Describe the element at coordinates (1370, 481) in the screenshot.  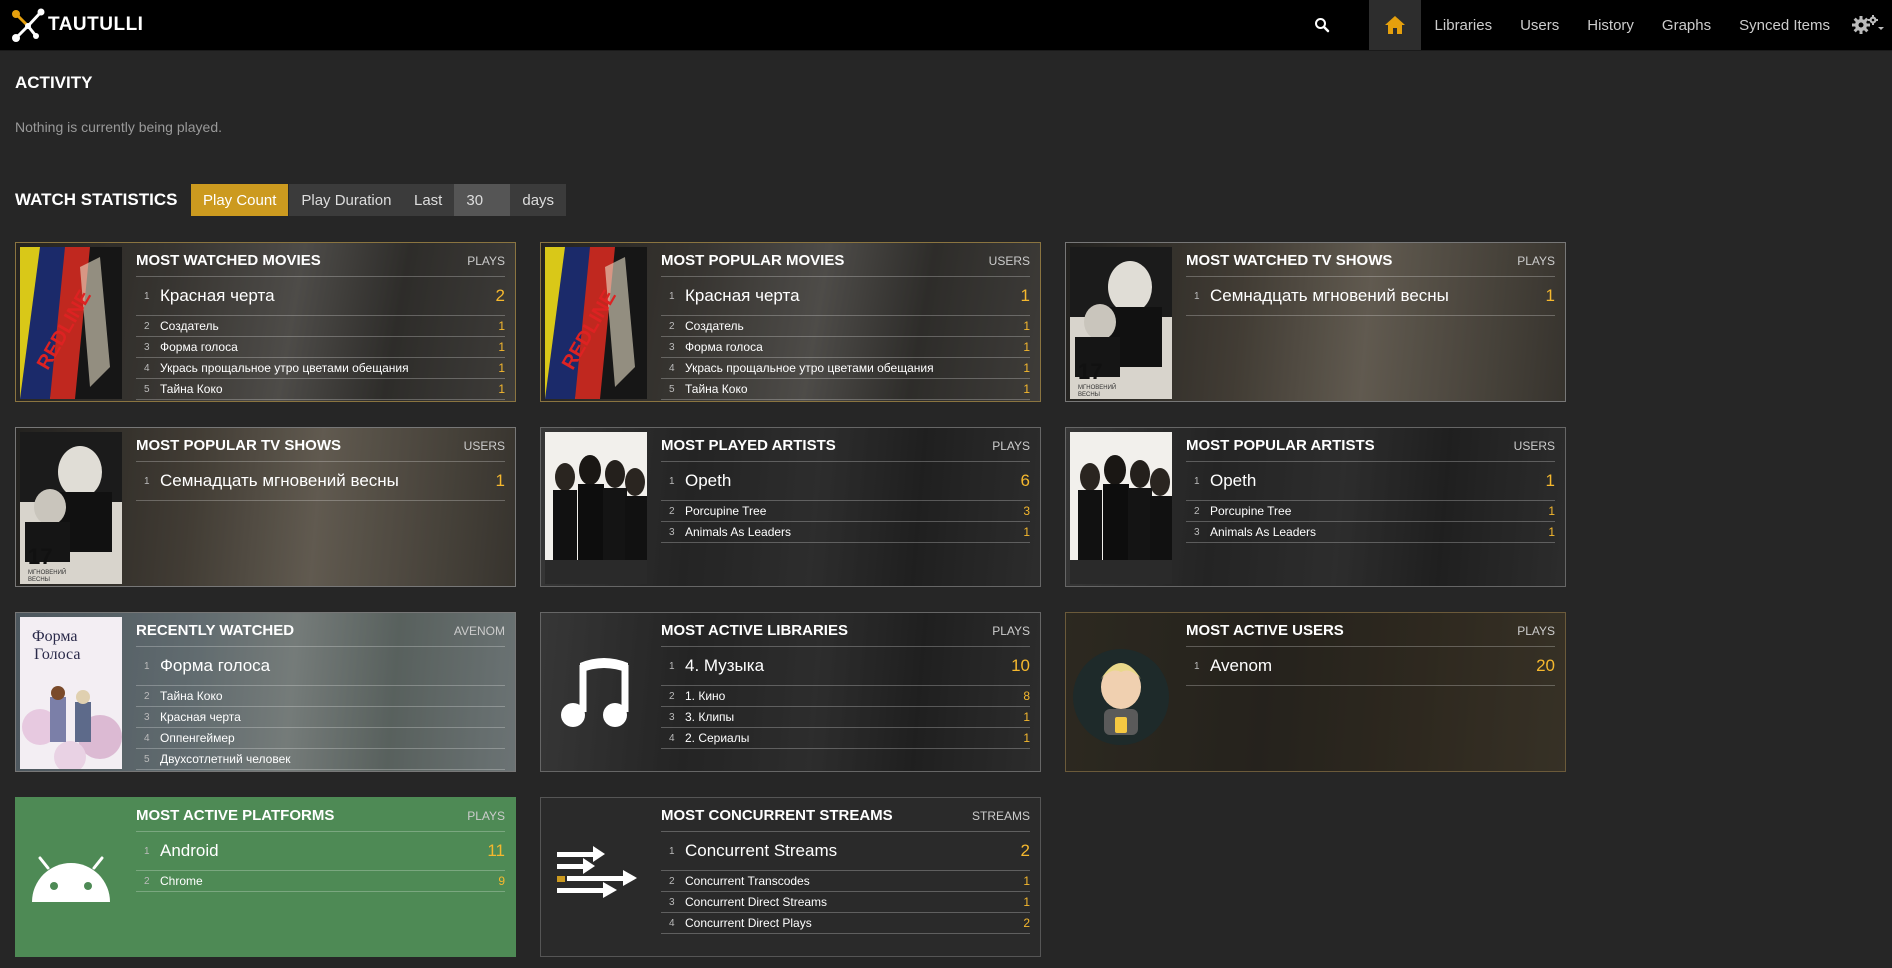
I see `list-item-top: 1 Opeth 1` at that location.